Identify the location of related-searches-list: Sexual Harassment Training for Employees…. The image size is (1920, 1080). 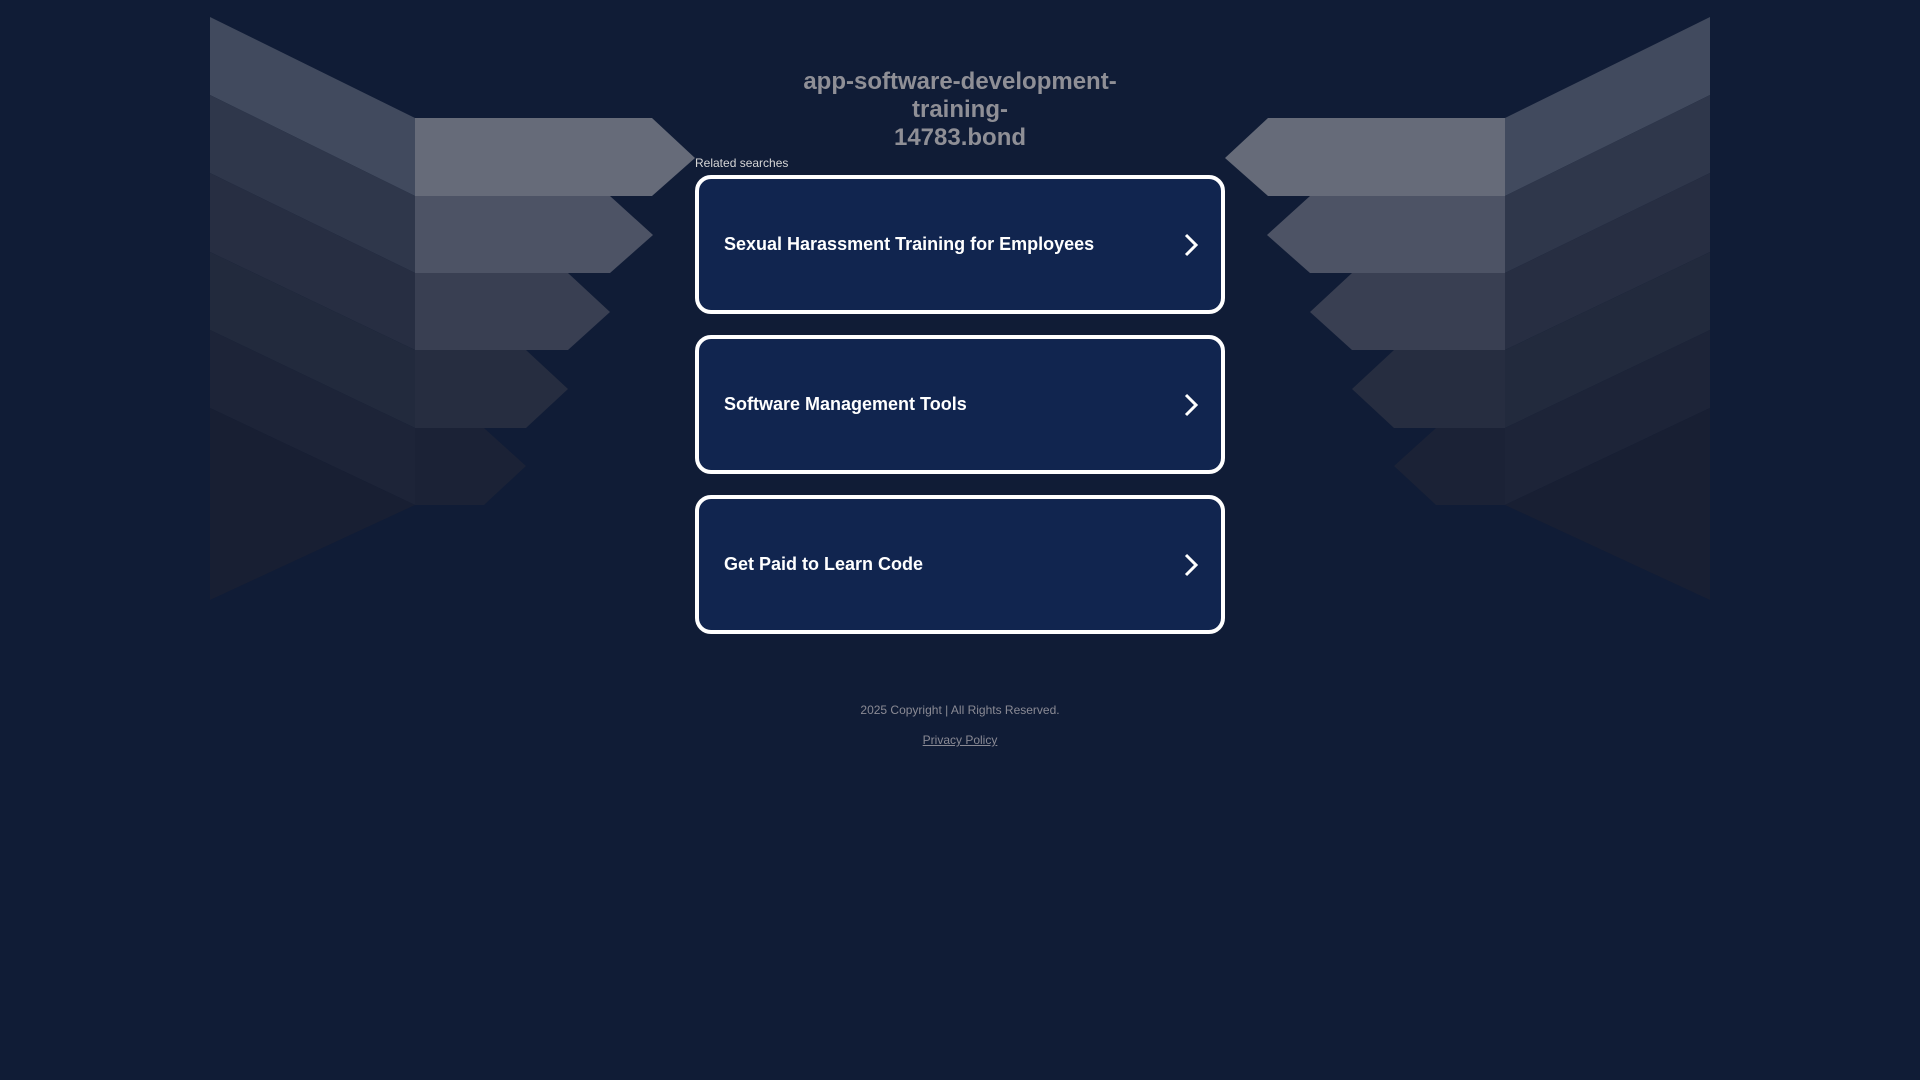
(960, 415).